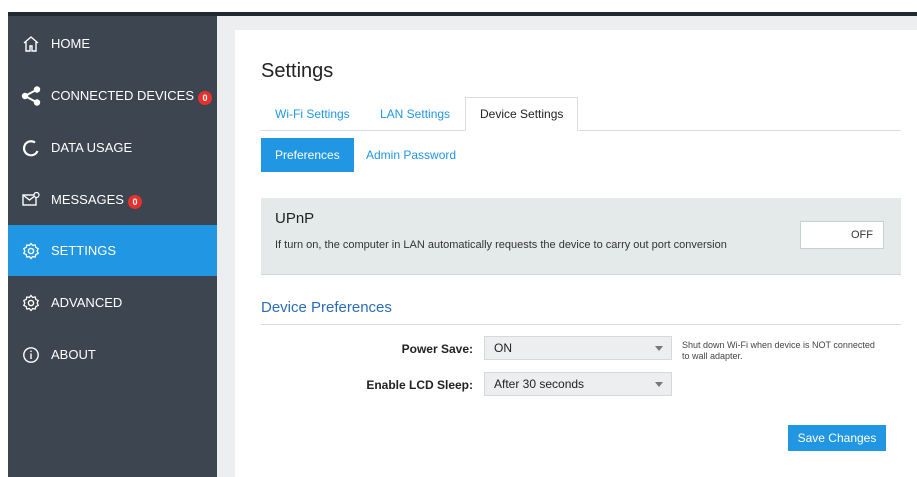  What do you see at coordinates (87, 199) in the screenshot?
I see `sidebar-item-label: MESSAGES` at bounding box center [87, 199].